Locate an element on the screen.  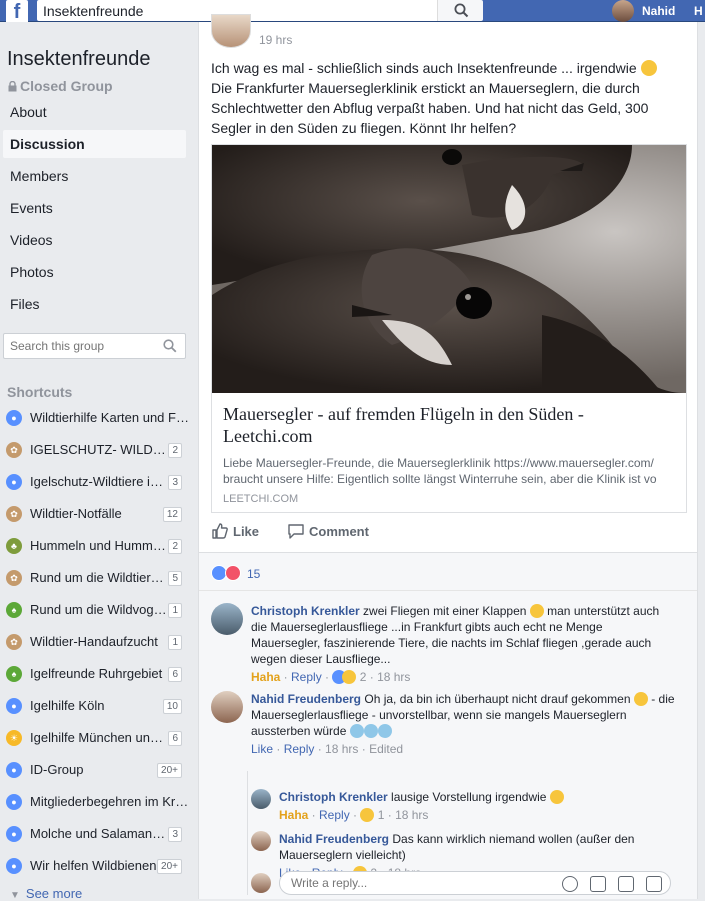
shortcut-item: ♠ Rund um die Wildvogelhilfe1 is located at coordinates (94, 610).